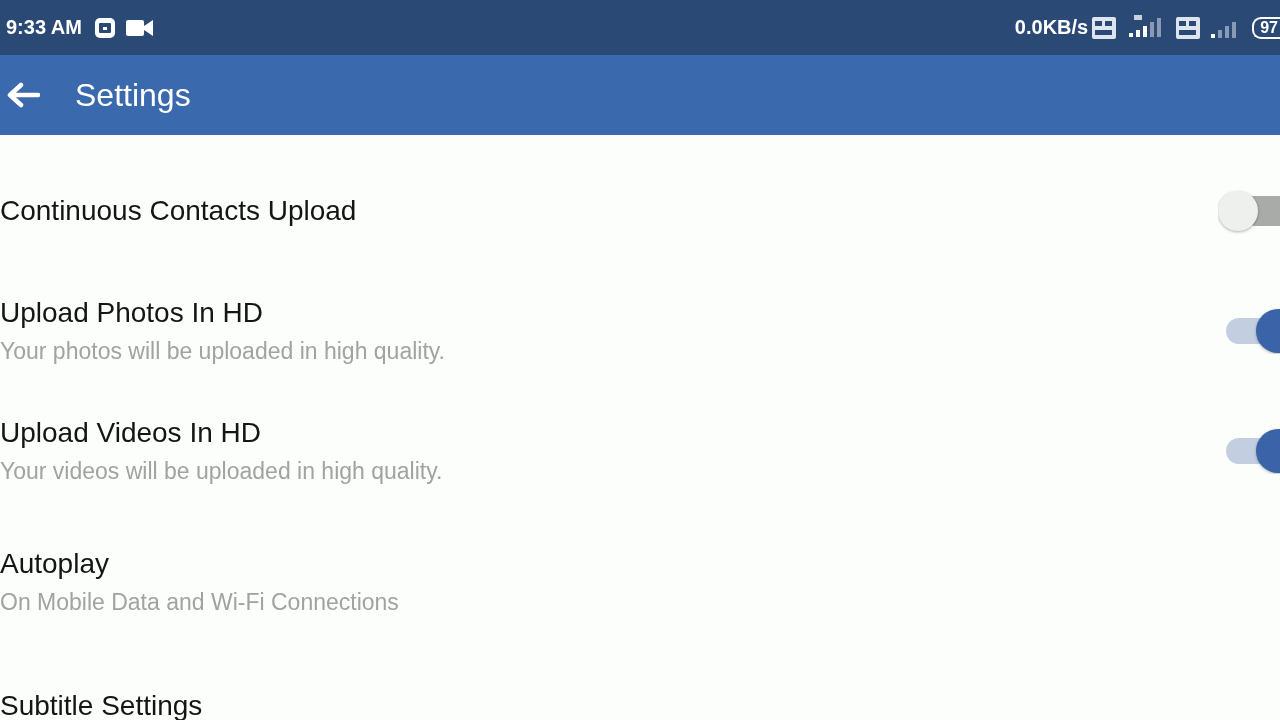 The height and width of the screenshot is (720, 1280). I want to click on battery-icon: 97, so click(1266, 27).